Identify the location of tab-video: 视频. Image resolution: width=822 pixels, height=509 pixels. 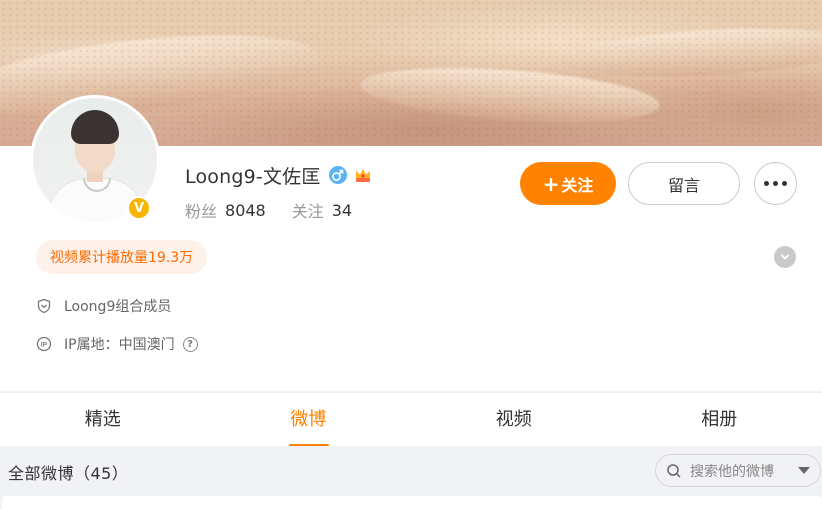
(514, 420).